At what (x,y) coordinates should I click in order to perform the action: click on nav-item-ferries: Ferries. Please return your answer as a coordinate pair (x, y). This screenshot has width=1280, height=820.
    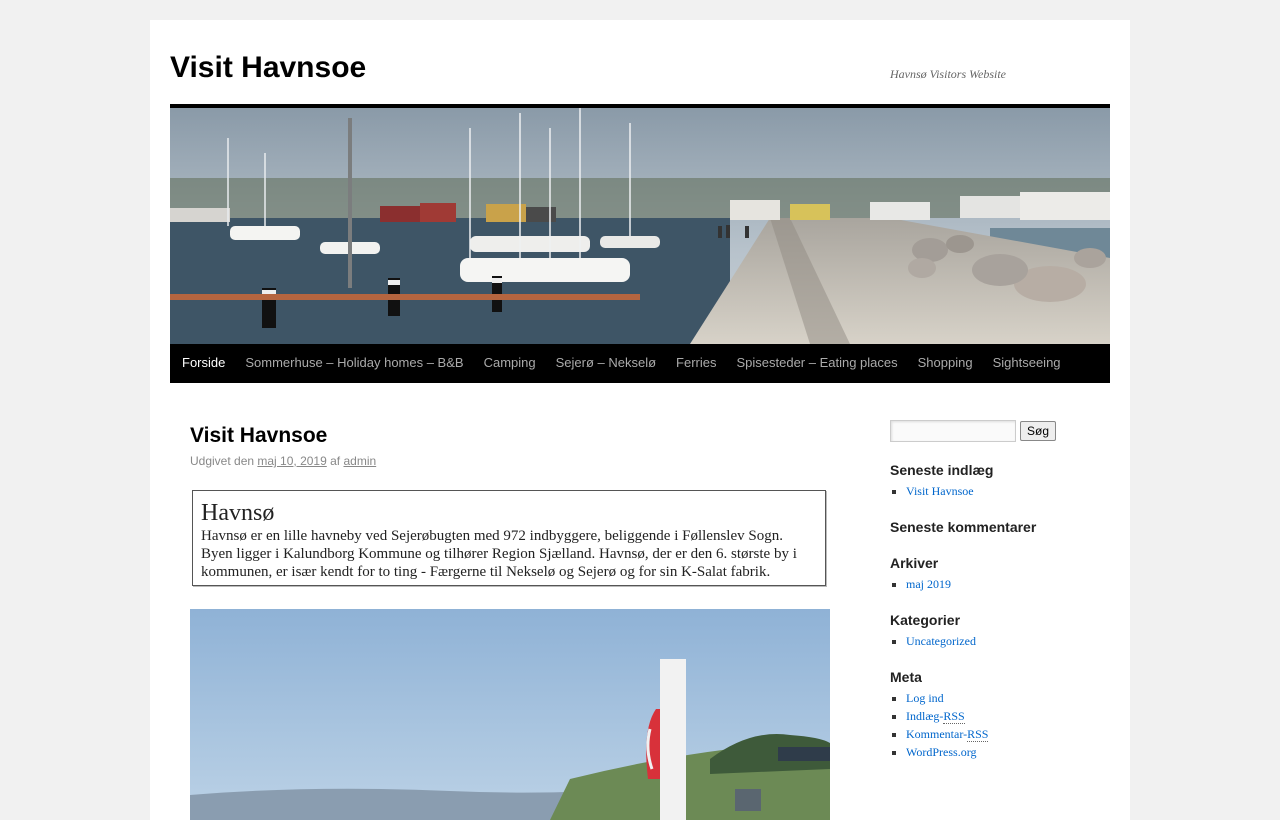
    Looking at the image, I should click on (696, 363).